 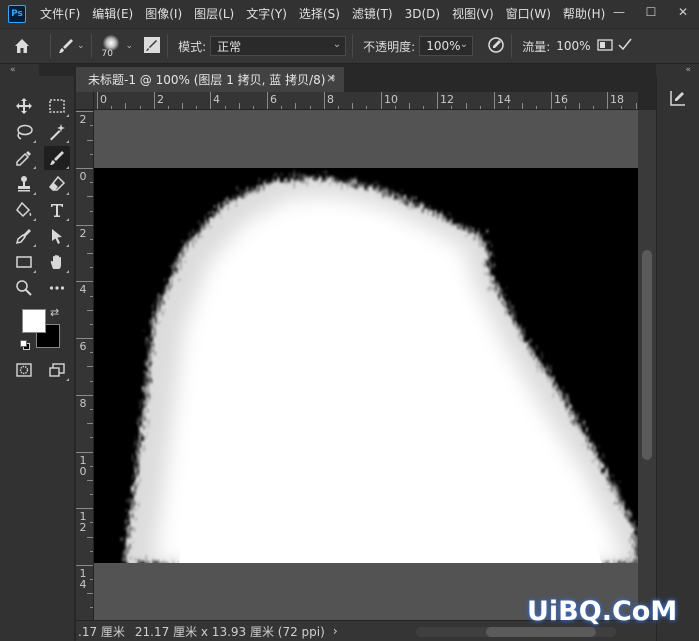 What do you see at coordinates (50, 46) in the screenshot?
I see `separator` at bounding box center [50, 46].